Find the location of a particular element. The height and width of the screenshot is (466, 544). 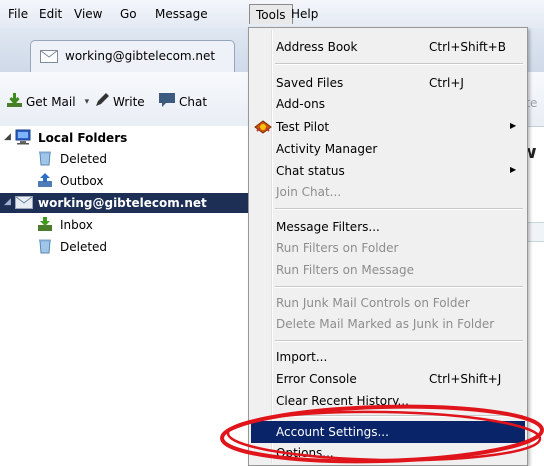

write-button: Write is located at coordinates (119, 101).